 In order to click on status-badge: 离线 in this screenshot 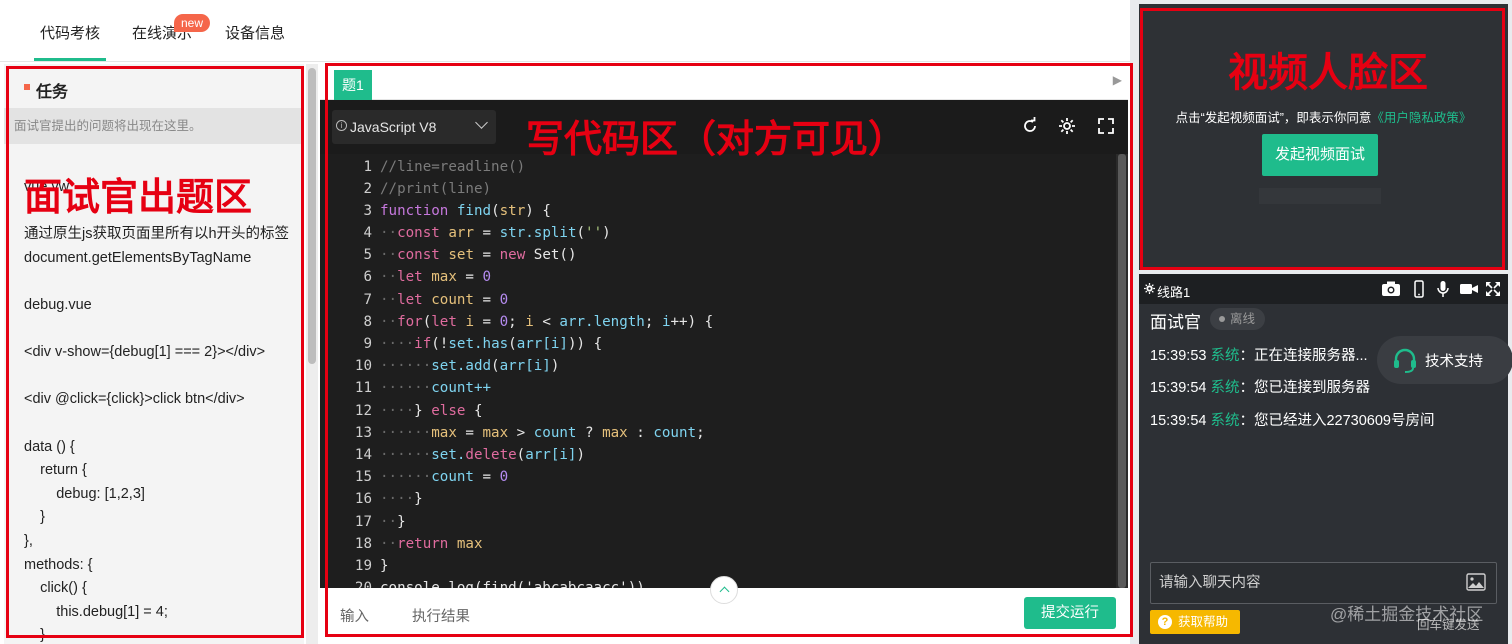, I will do `click(1238, 319)`.